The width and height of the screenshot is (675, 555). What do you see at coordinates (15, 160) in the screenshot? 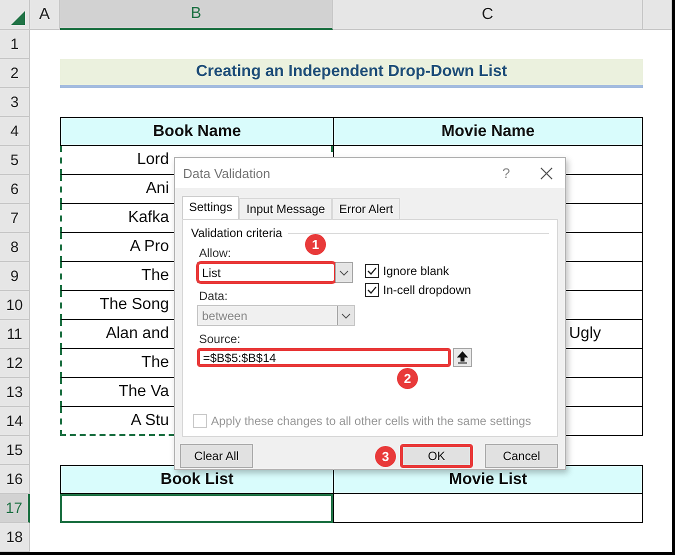
I see `row-header: 5` at bounding box center [15, 160].